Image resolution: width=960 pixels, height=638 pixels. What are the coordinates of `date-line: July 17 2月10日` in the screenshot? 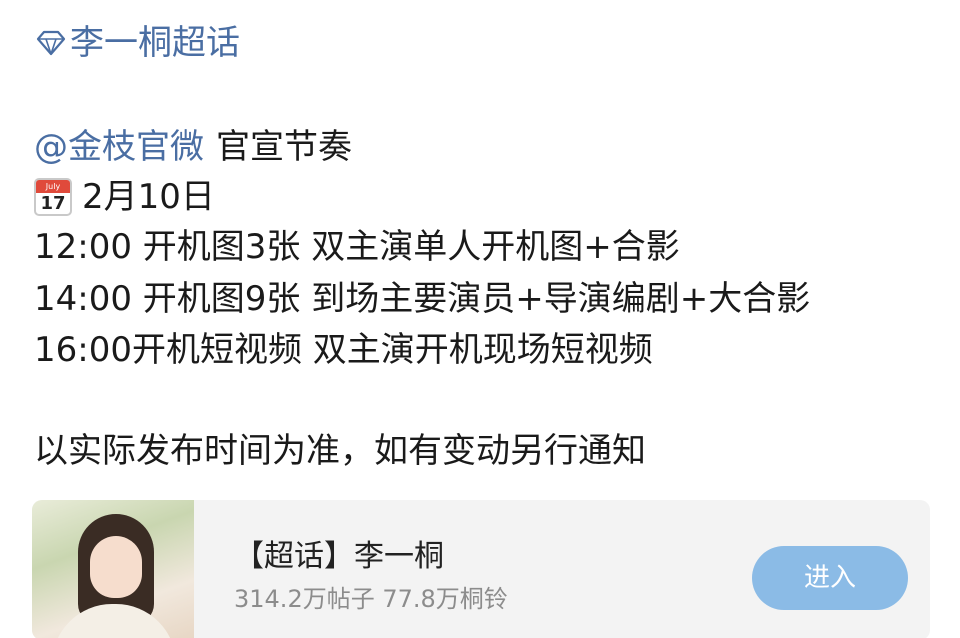 It's located at (124, 197).